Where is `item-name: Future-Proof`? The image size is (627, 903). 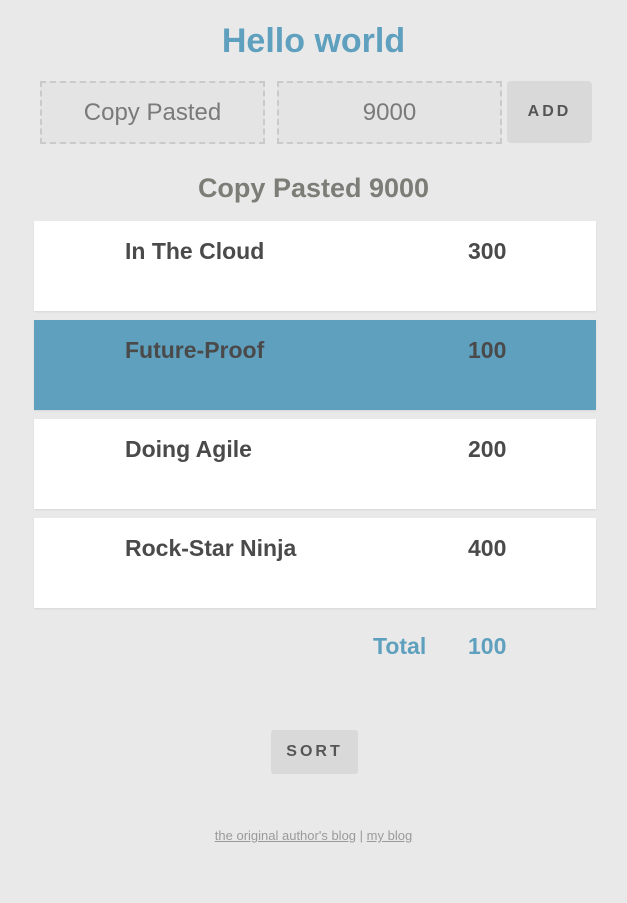 item-name: Future-Proof is located at coordinates (195, 350).